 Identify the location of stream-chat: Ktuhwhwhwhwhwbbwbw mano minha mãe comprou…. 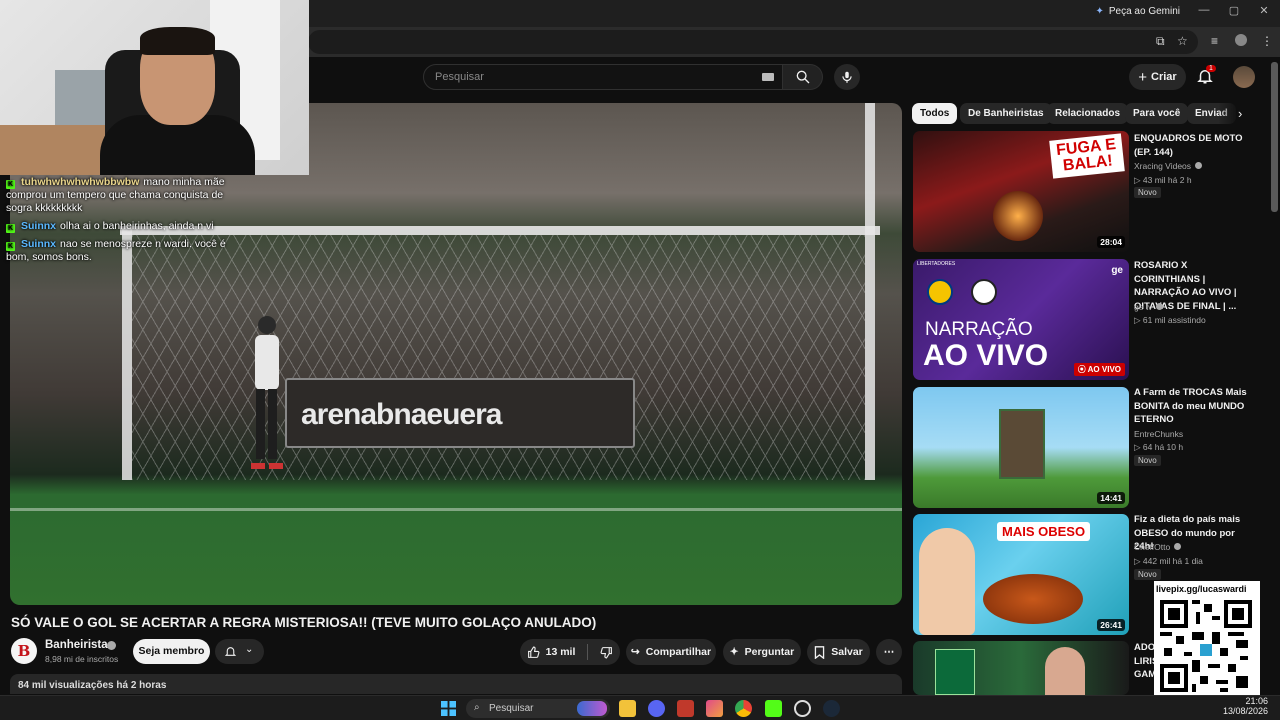
(128, 222).